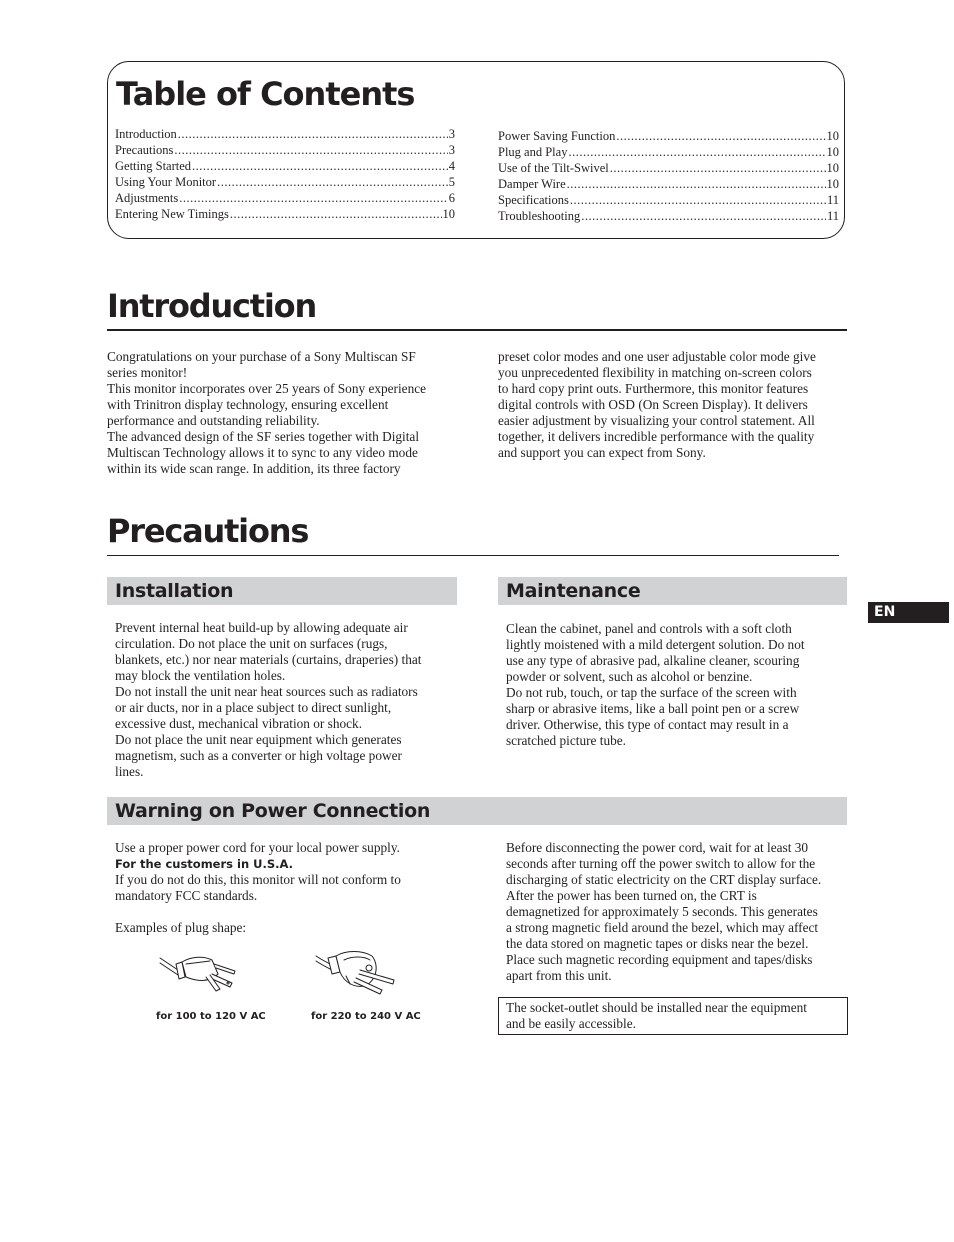  Describe the element at coordinates (532, 184) in the screenshot. I see `toc-entry-label: Damper Wire` at that location.